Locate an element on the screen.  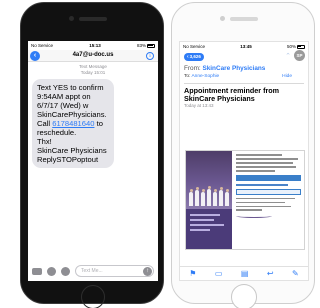
status-bar: No Service 13:45 50% is located at coordinates (244, 46).